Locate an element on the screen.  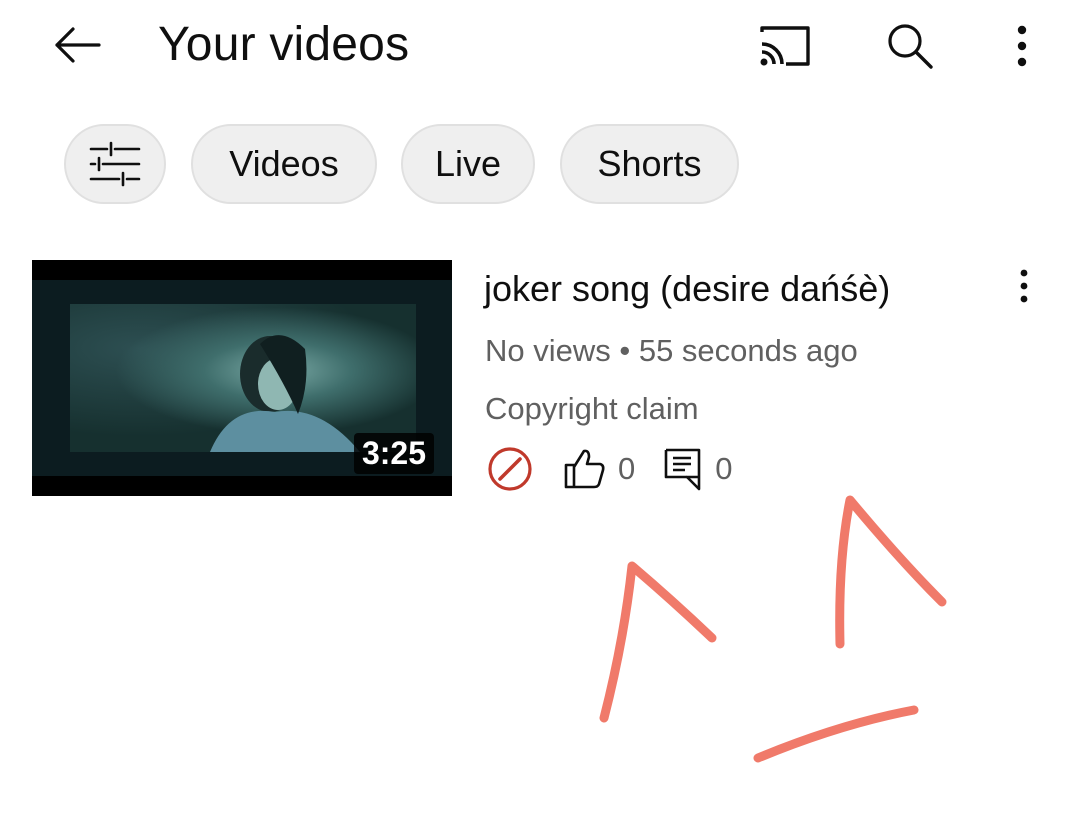
filter-chip is located at coordinates (115, 164).